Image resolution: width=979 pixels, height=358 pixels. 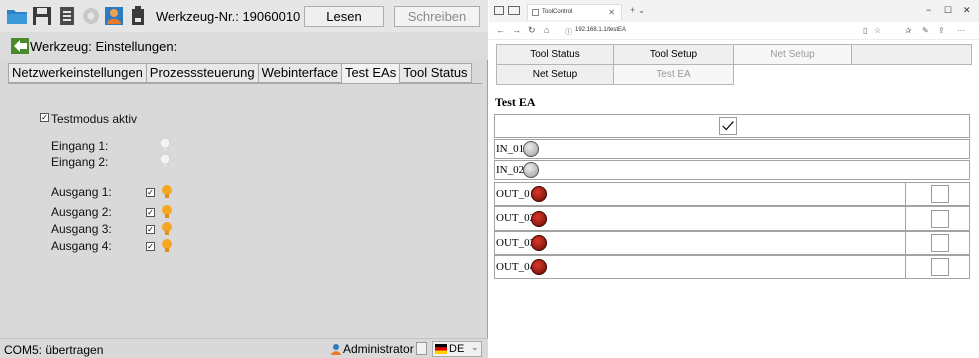 I want to click on share-icon: ⇪, so click(x=941, y=30).